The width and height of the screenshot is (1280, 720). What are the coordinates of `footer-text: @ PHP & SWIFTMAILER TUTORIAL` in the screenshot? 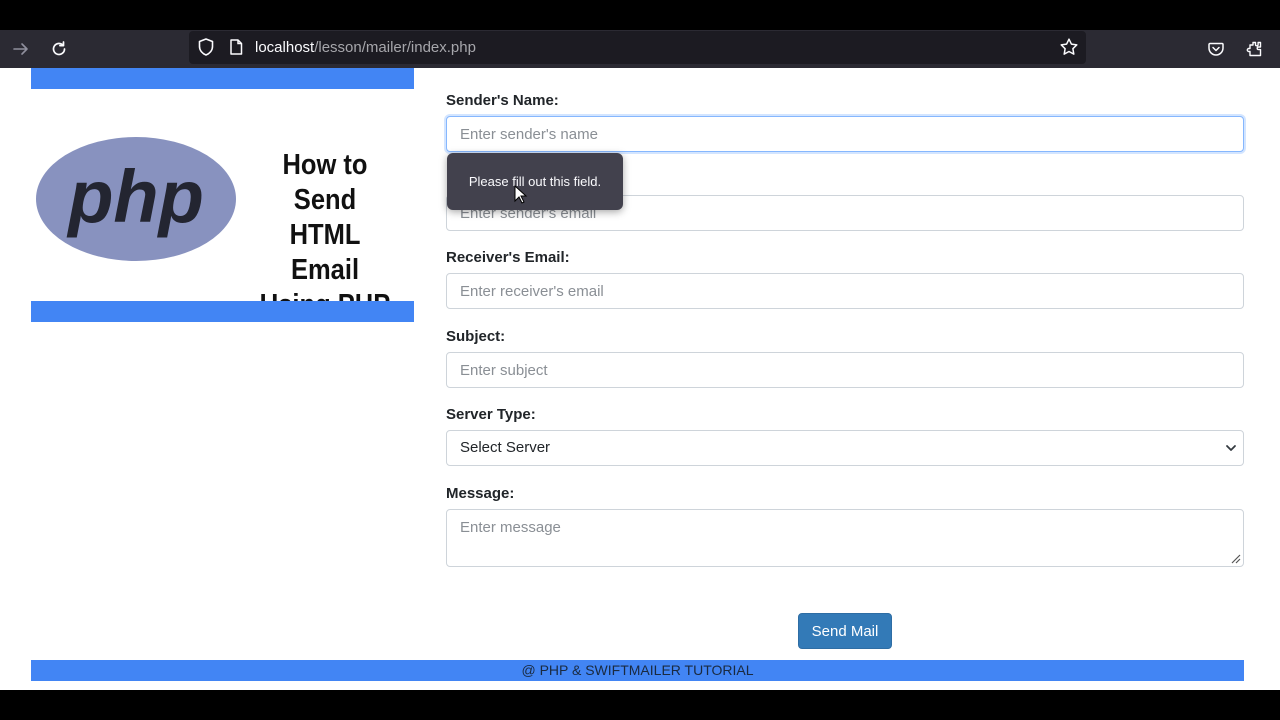 It's located at (637, 670).